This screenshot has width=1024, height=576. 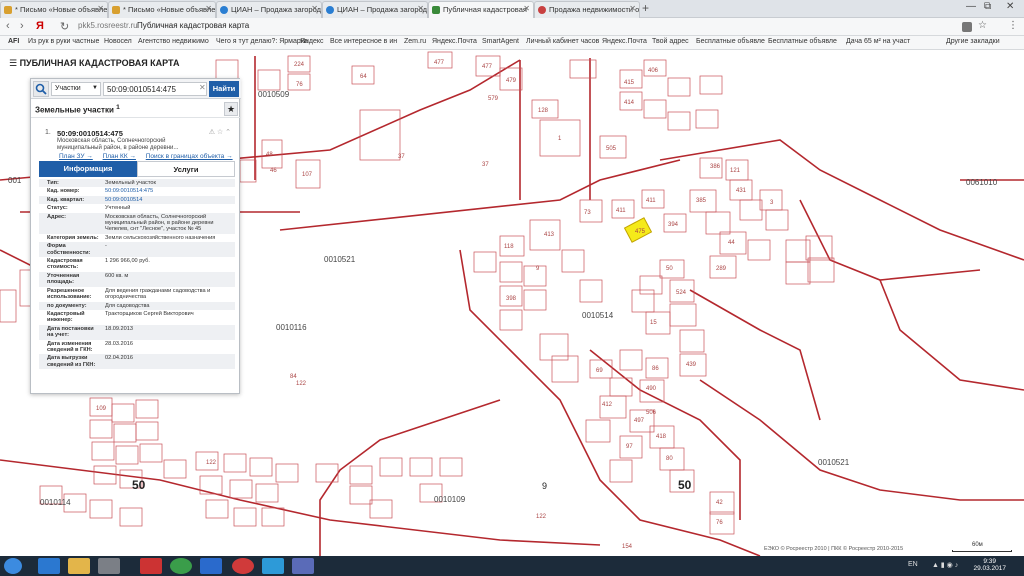 What do you see at coordinates (109, 566) in the screenshot?
I see `media-icon` at bounding box center [109, 566].